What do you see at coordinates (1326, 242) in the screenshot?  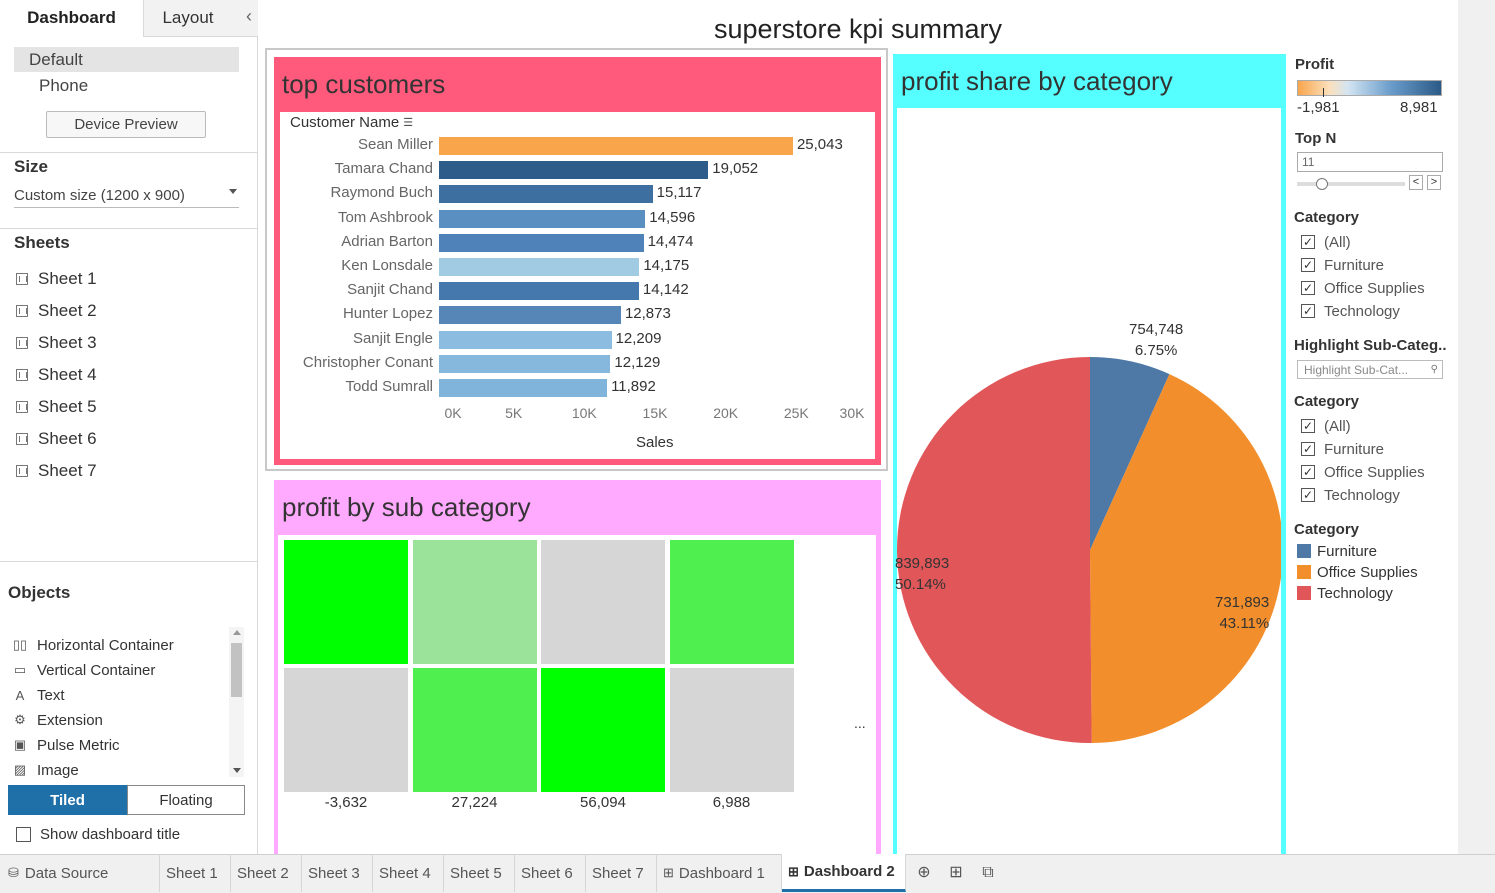 I see `category-filter-option: ✓ (All)` at bounding box center [1326, 242].